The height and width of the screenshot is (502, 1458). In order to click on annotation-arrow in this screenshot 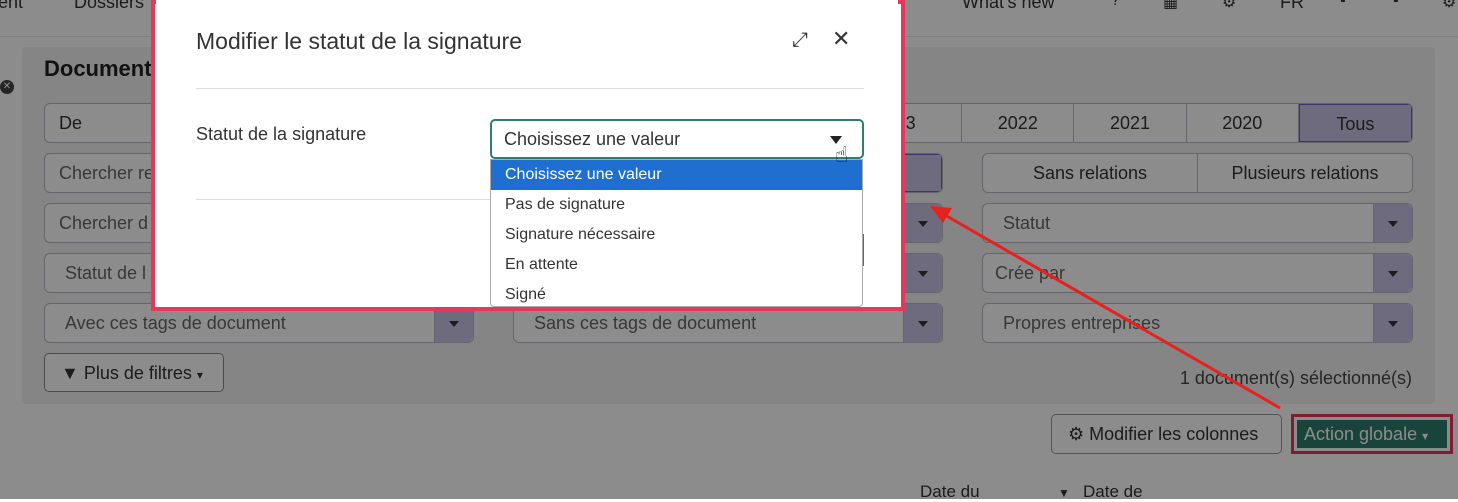, I will do `click(1105, 308)`.